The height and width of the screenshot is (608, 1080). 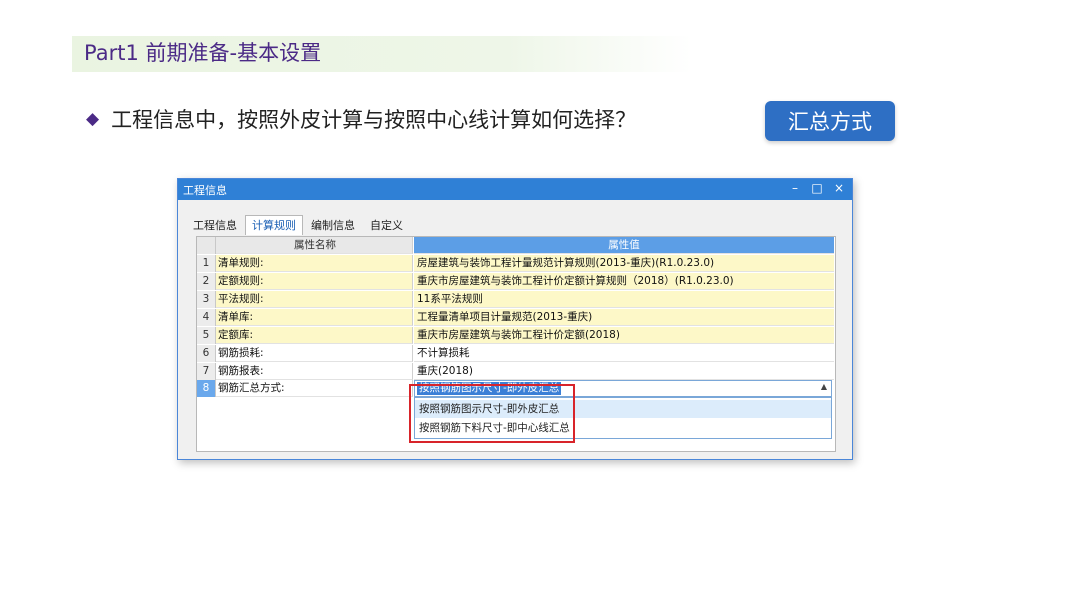 What do you see at coordinates (795, 188) in the screenshot?
I see `minimize-icon: –` at bounding box center [795, 188].